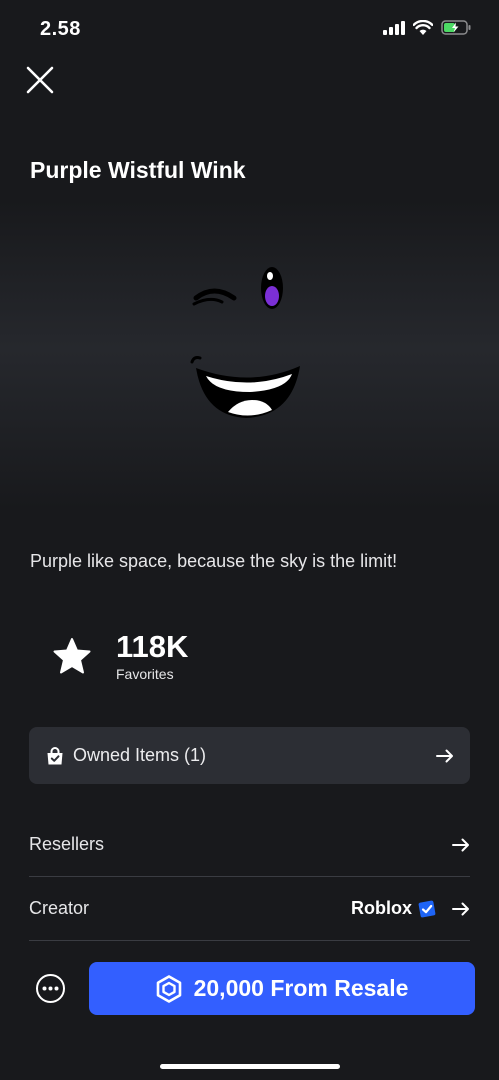 This screenshot has height=1080, width=499. What do you see at coordinates (60, 29) in the screenshot?
I see `status-time: 2.58` at bounding box center [60, 29].